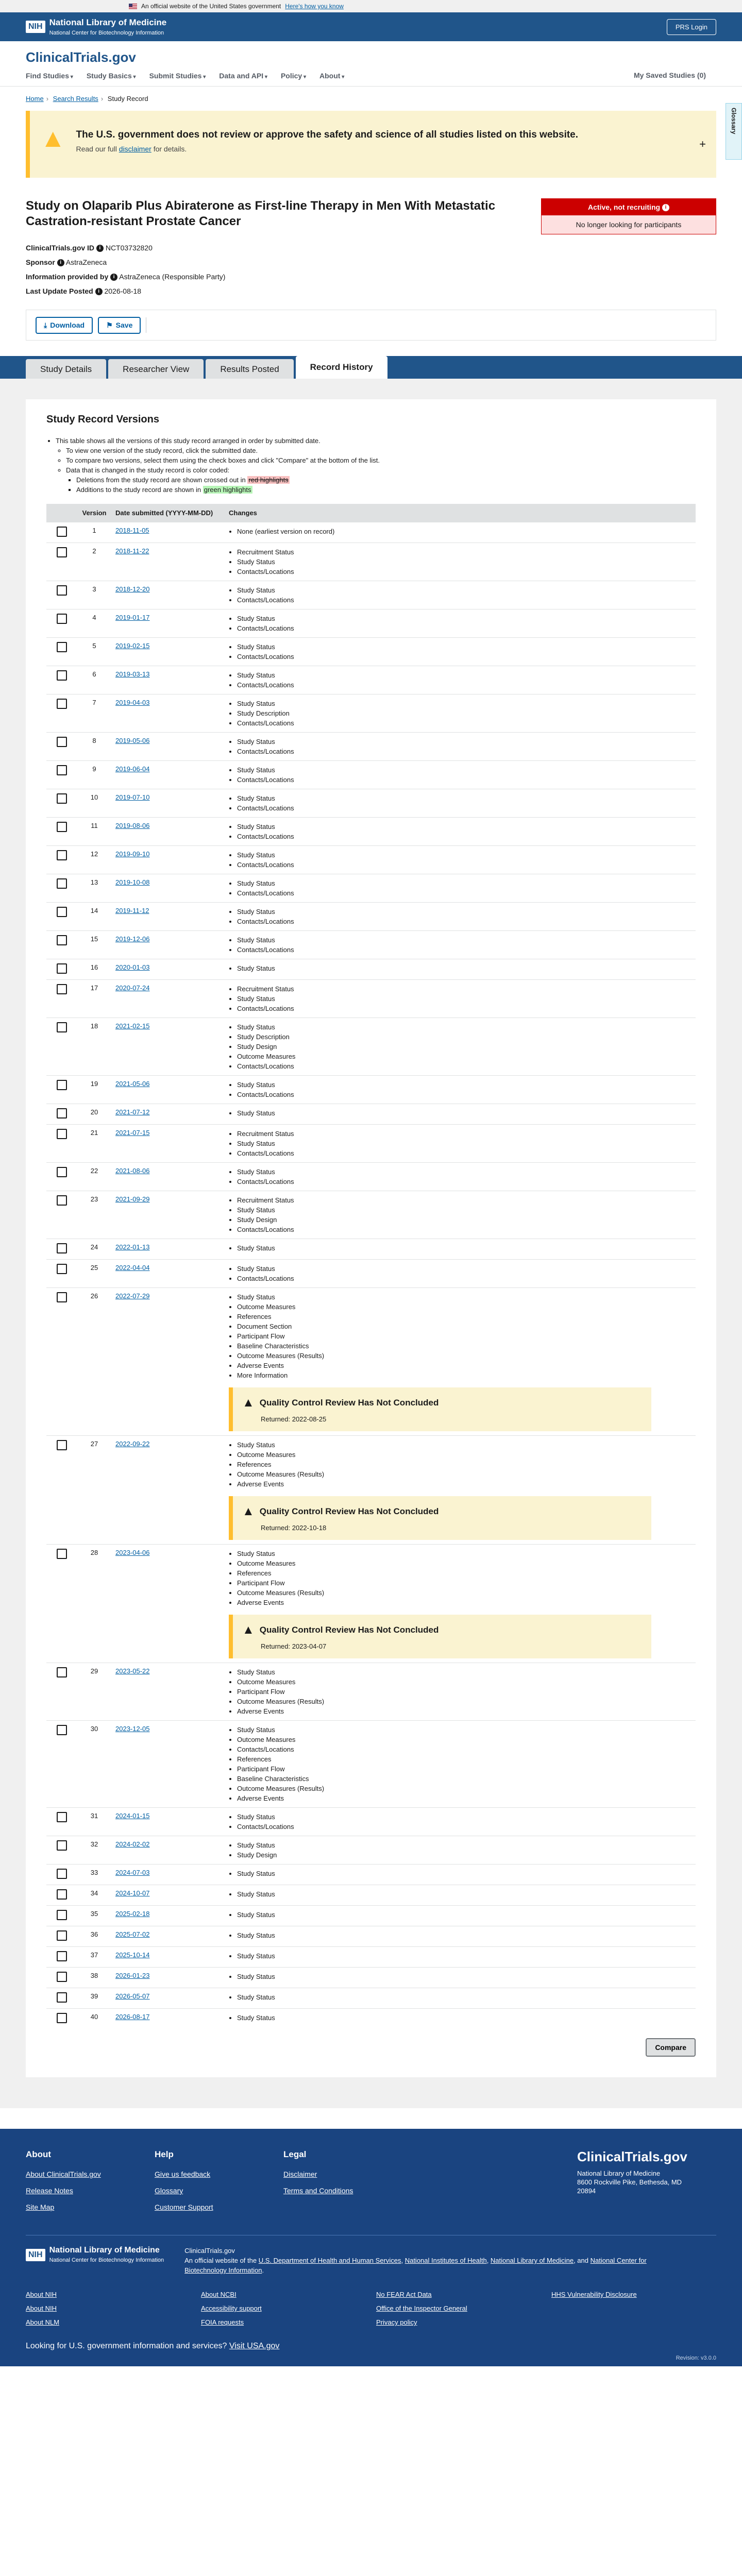 This screenshot has width=742, height=2576. I want to click on version-date-link: 2019-03-13, so click(132, 674).